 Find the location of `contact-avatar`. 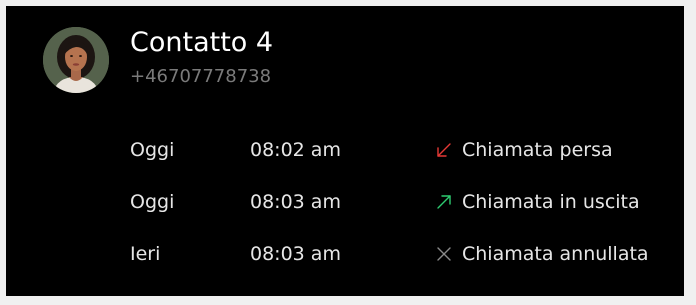

contact-avatar is located at coordinates (76, 60).